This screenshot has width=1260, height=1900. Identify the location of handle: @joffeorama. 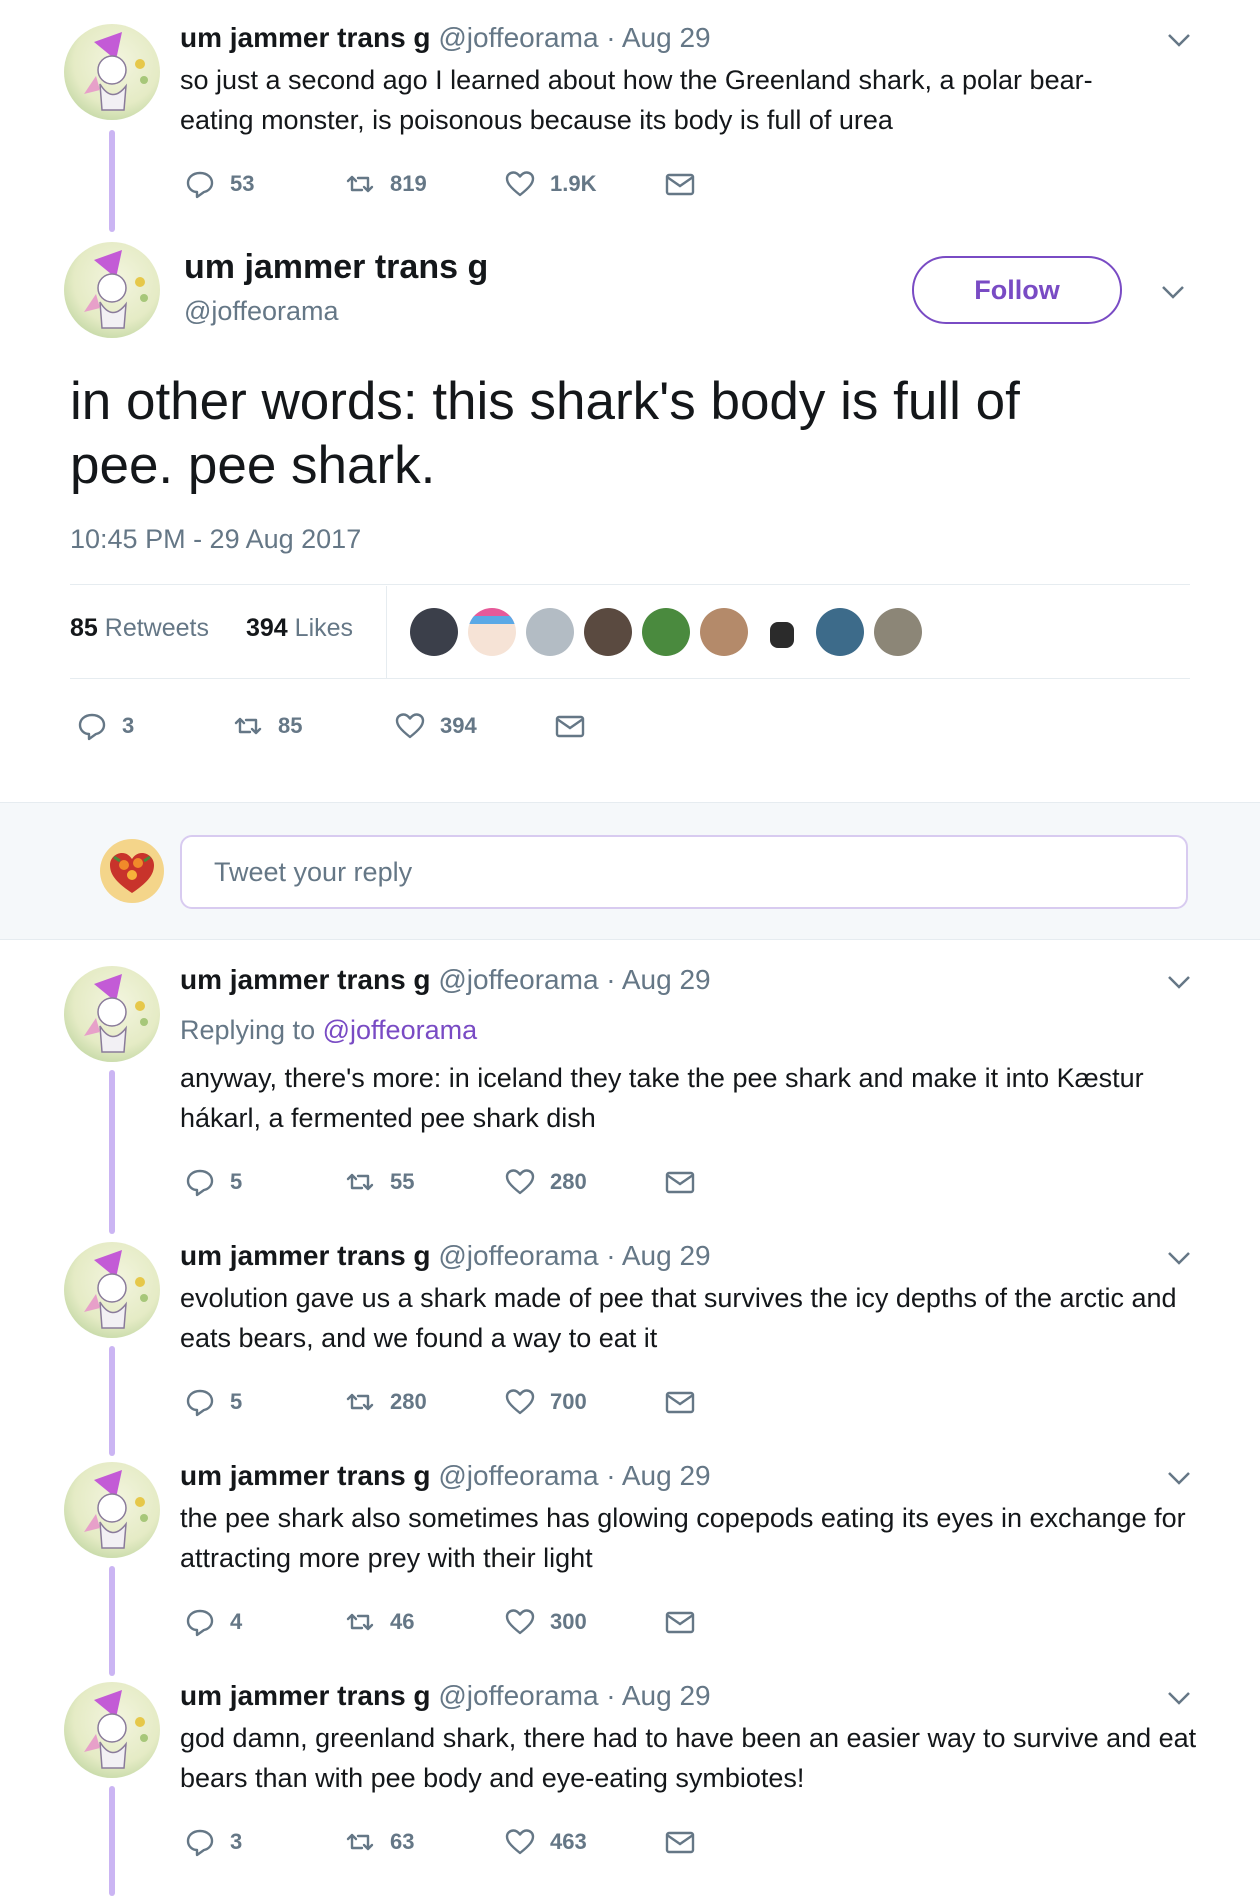
(261, 311).